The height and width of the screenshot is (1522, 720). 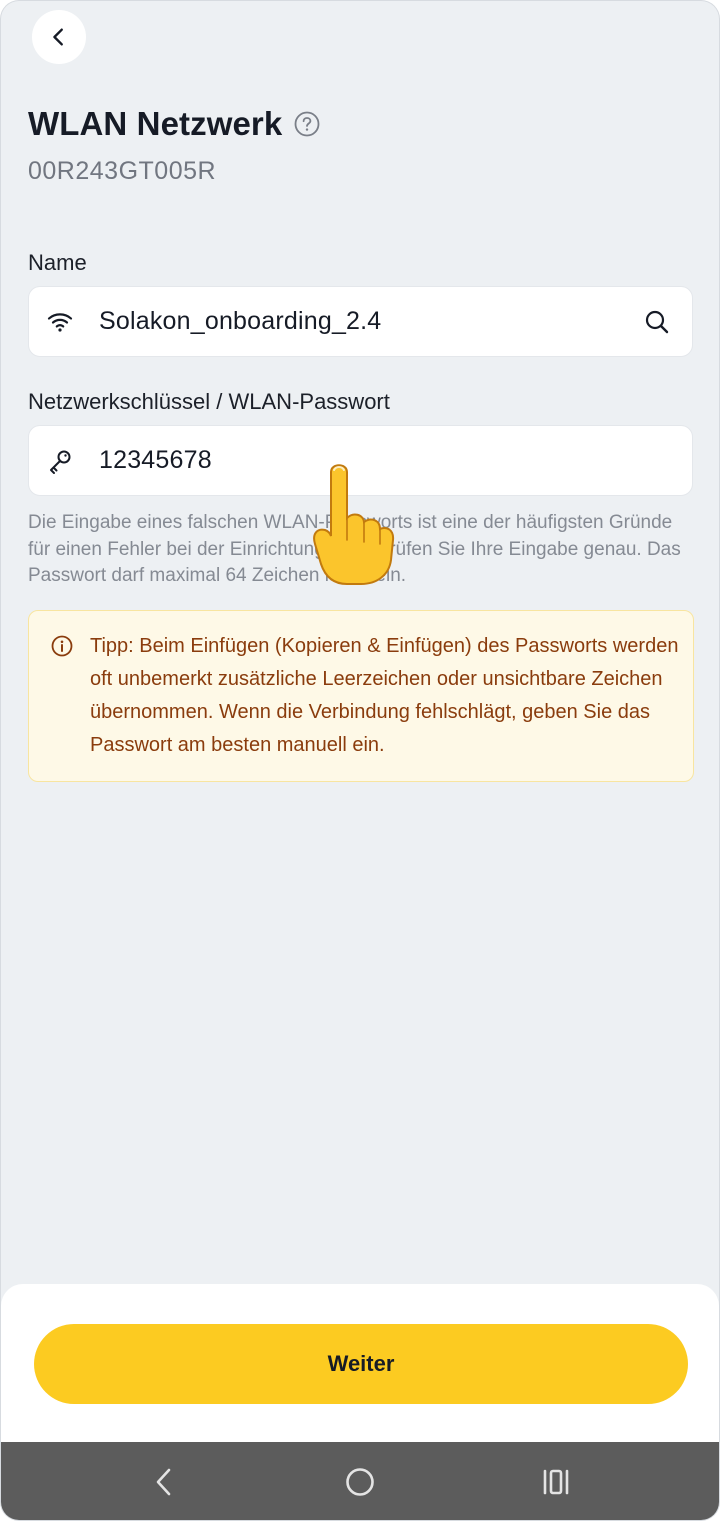 What do you see at coordinates (57, 262) in the screenshot?
I see `name-label: Name` at bounding box center [57, 262].